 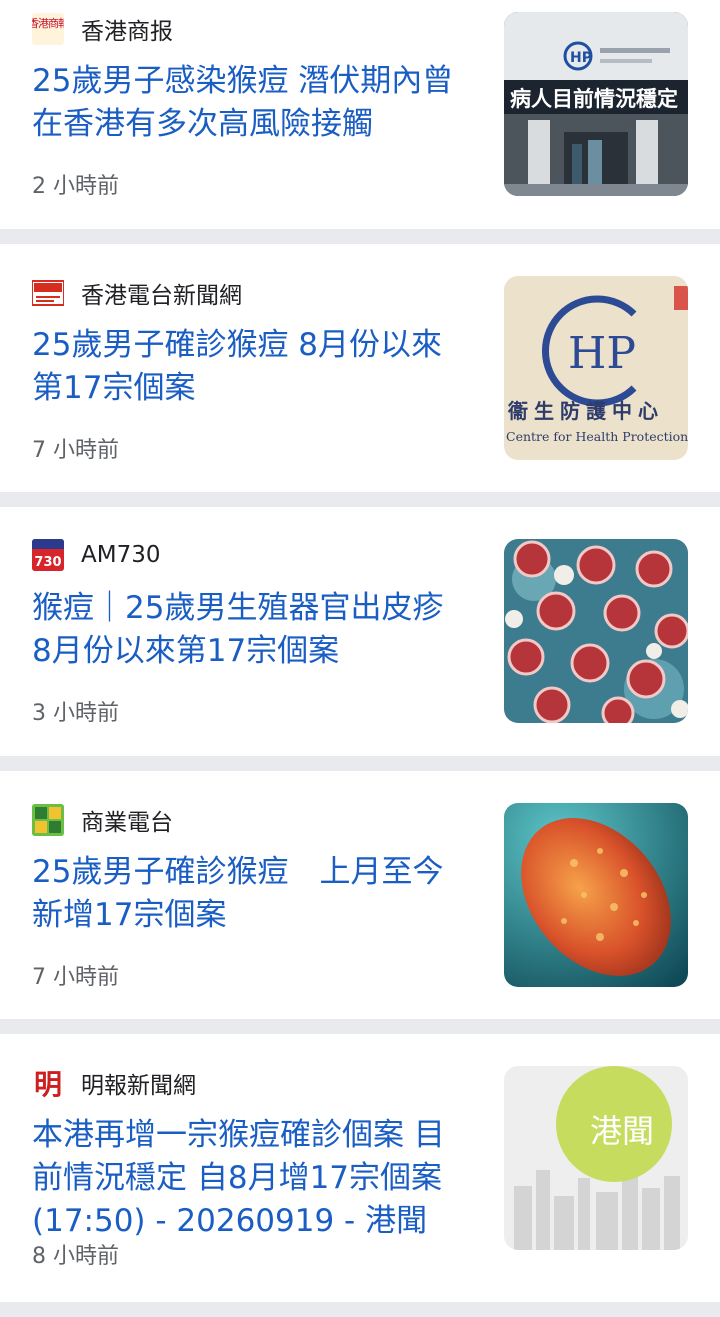 What do you see at coordinates (251, 103) in the screenshot?
I see `headline-link: 25歲男子感染猴痘 潛伏期內曾在香港有多次高風險接觸` at bounding box center [251, 103].